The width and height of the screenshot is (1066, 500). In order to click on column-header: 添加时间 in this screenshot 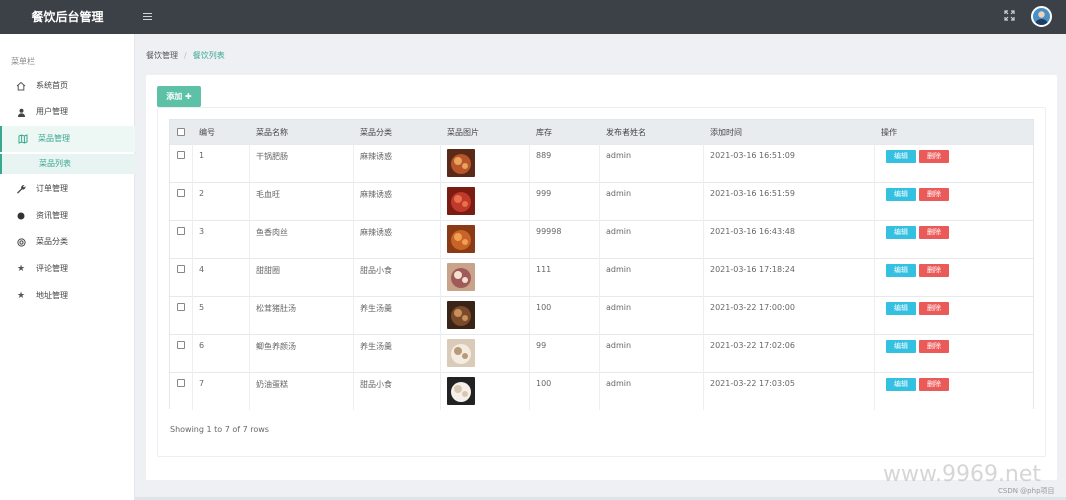, I will do `click(726, 132)`.